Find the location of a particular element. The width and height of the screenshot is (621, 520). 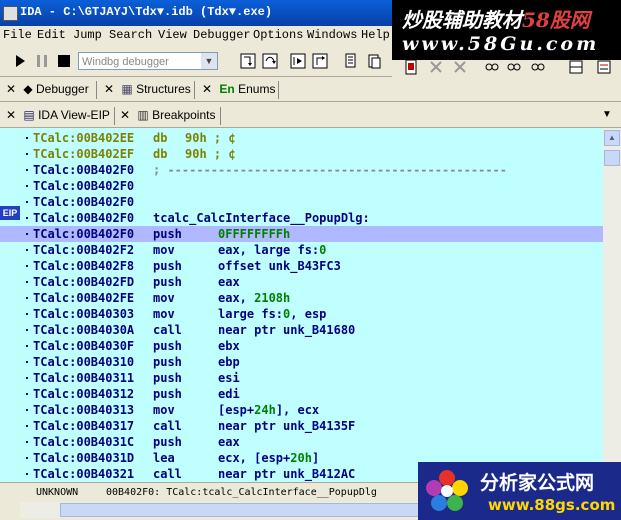

code-operand: eax, large fs:0 is located at coordinates (272, 250).